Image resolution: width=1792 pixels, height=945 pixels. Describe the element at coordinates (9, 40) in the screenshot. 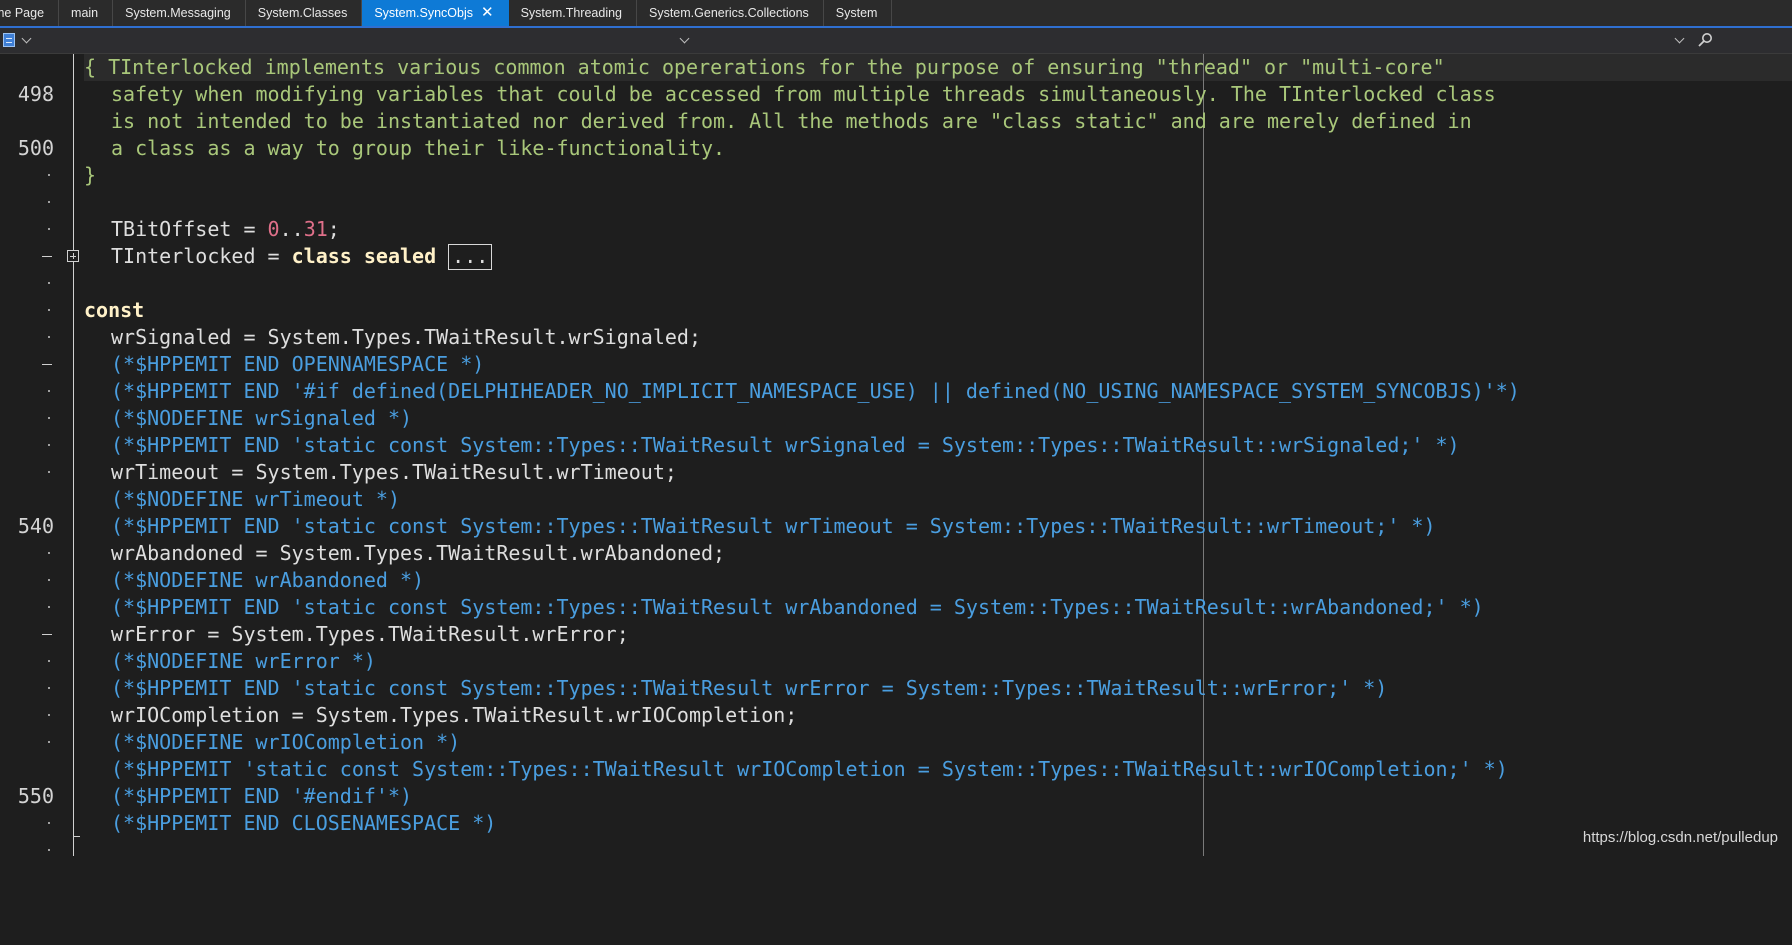

I see `doc-icon` at that location.